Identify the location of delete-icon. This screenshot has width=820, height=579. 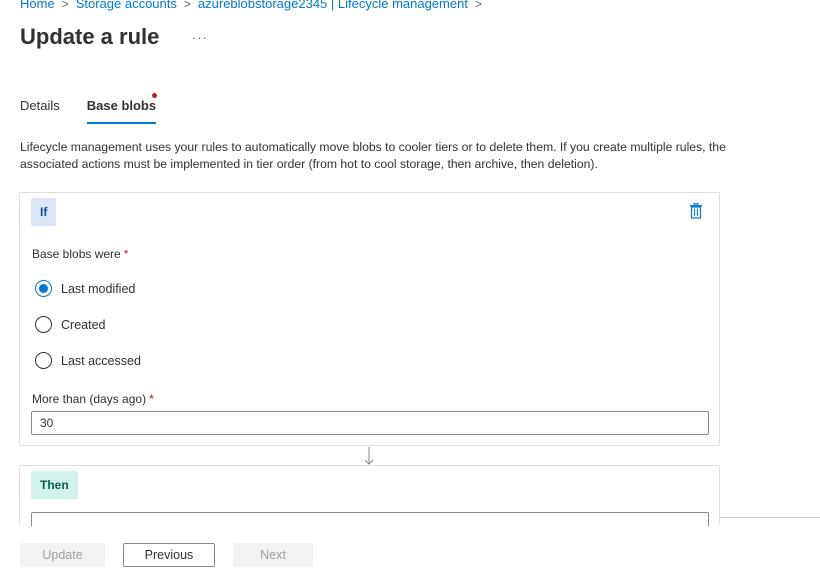
(696, 210).